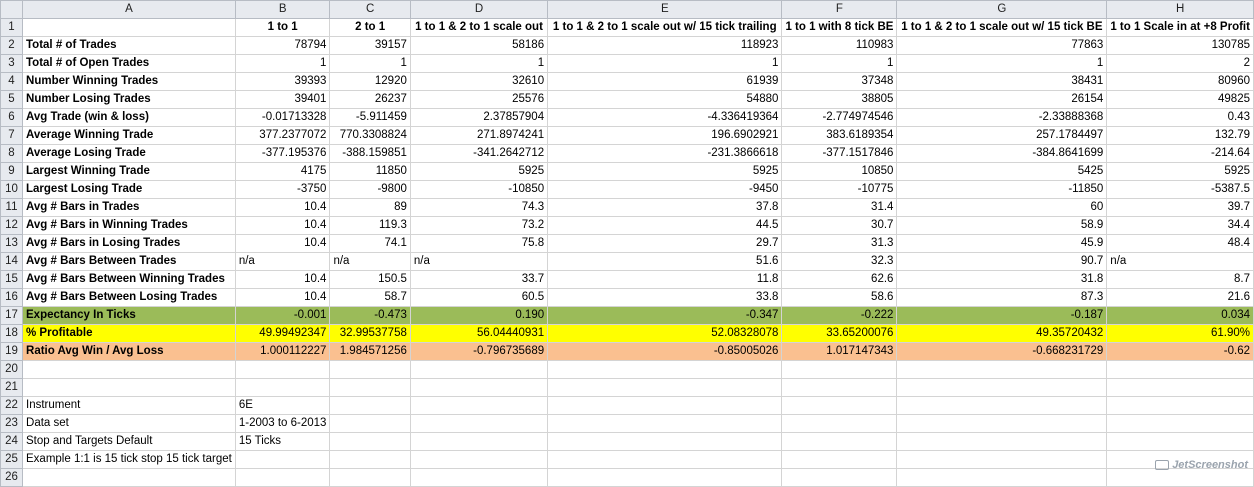 The width and height of the screenshot is (1254, 487). Describe the element at coordinates (1002, 27) in the screenshot. I see `strategy-header-cell: 1 to 1 & 2 to 1 scale out w/ 15 tick BE` at that location.